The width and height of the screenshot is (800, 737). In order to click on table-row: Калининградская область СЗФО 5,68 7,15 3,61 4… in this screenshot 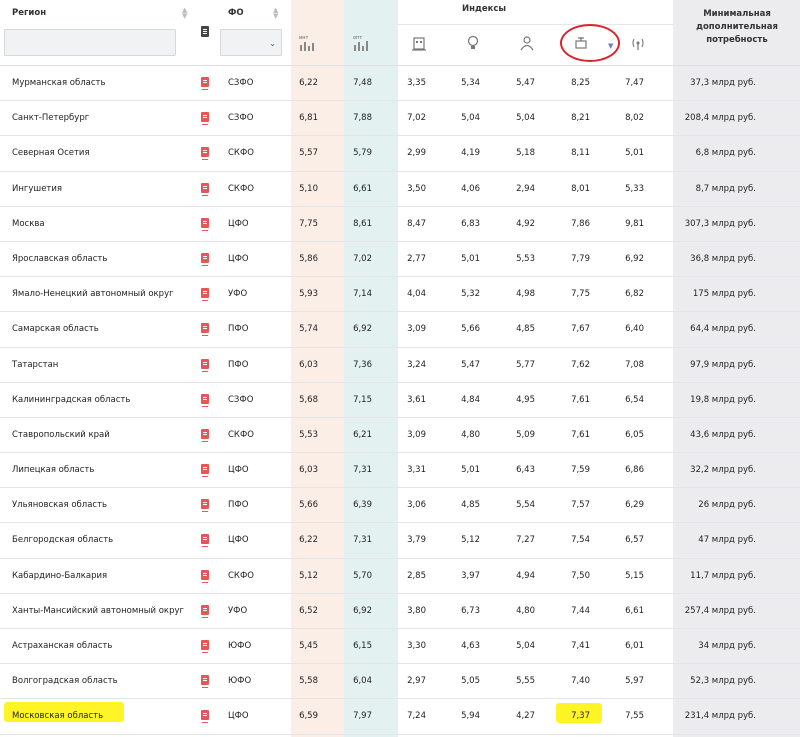, I will do `click(400, 400)`.